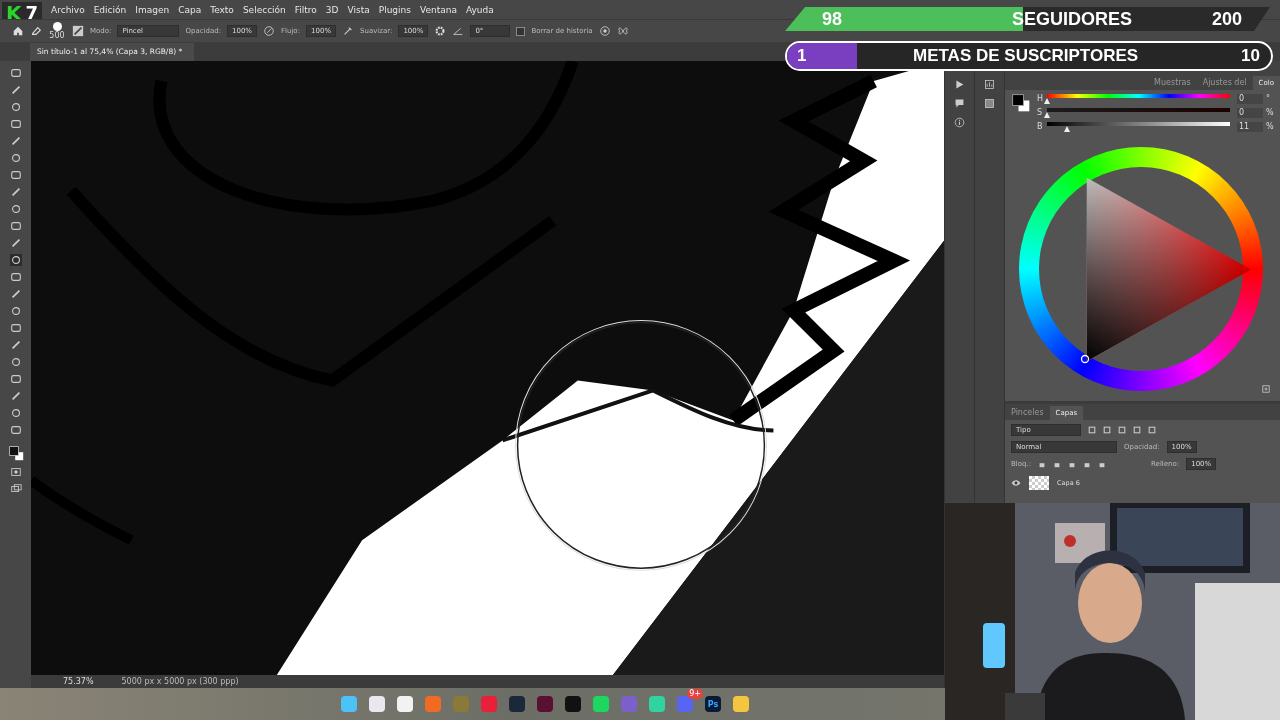 This screenshot has height=720, width=1280. What do you see at coordinates (332, 9) in the screenshot?
I see `menu-item: 3D` at bounding box center [332, 9].